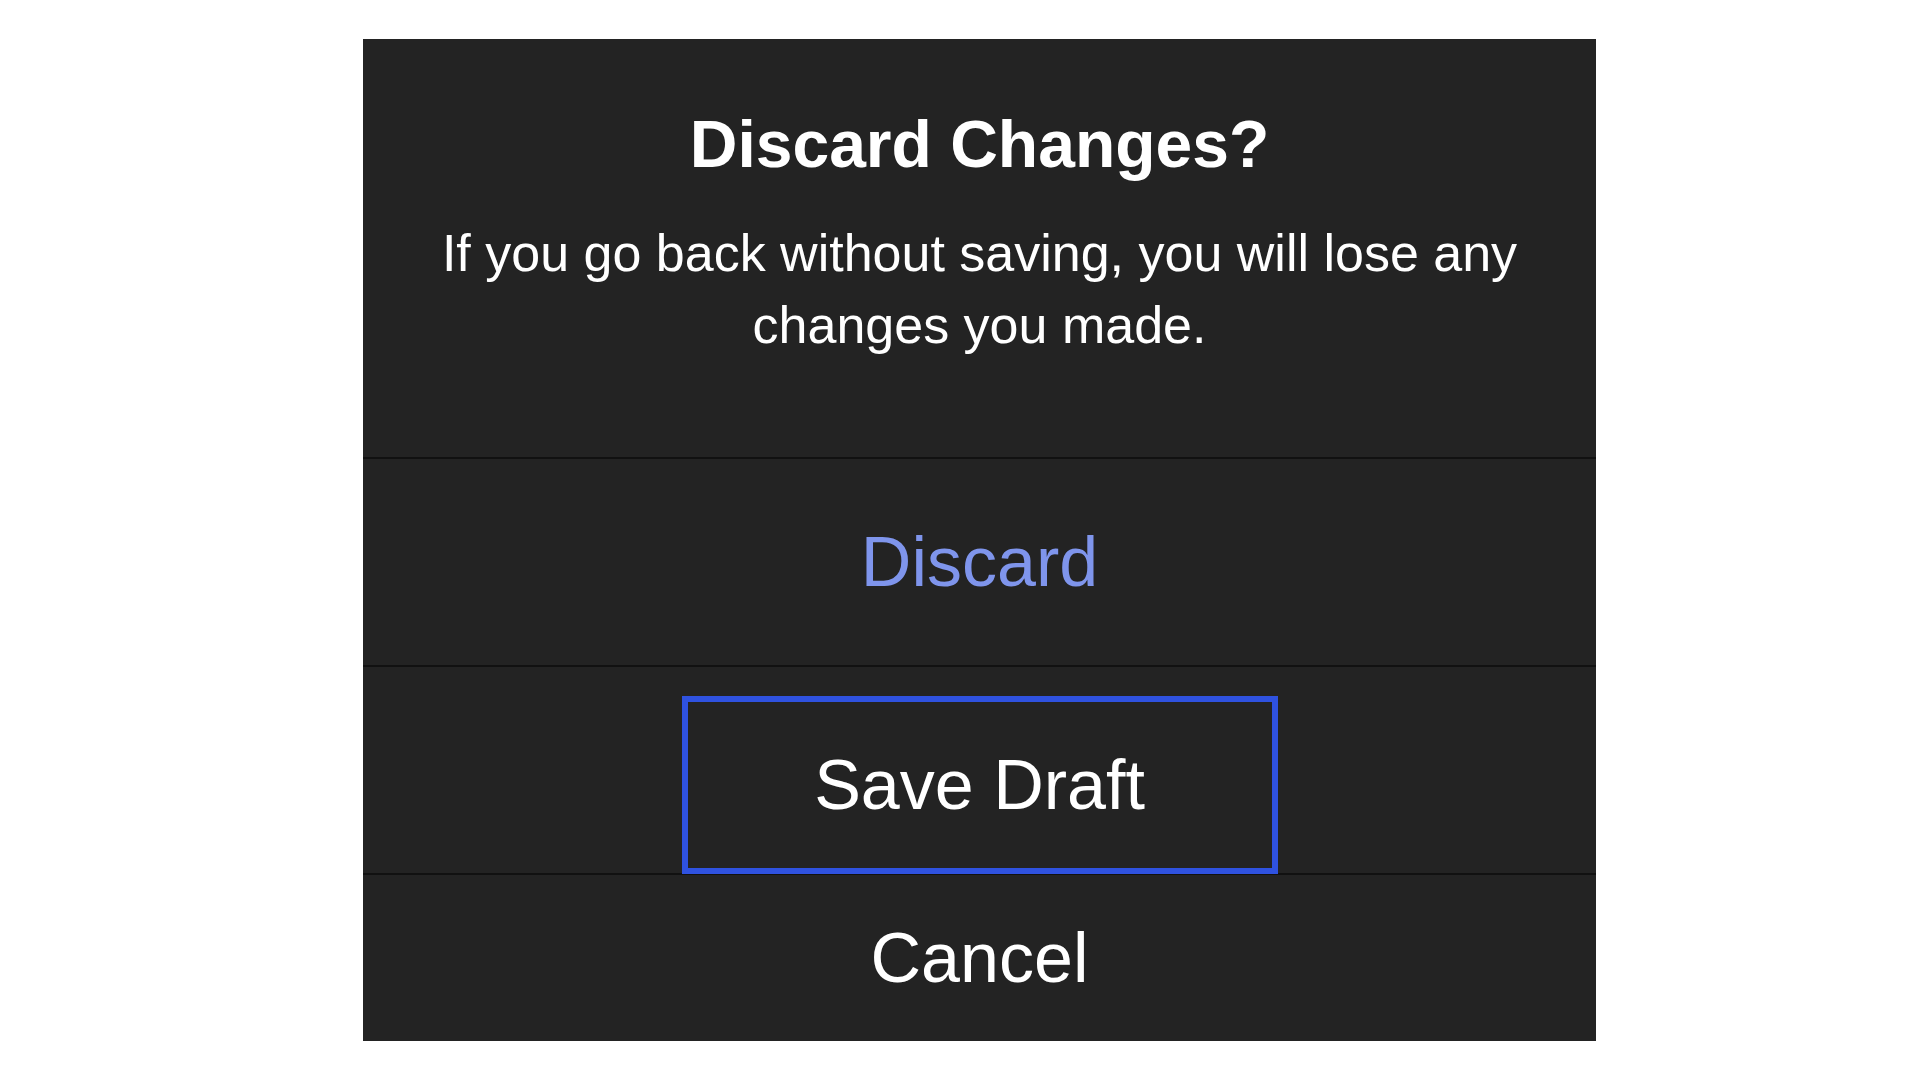  What do you see at coordinates (979, 289) in the screenshot?
I see `alert-message: If you go back without saving, you will lose any changes you made.` at bounding box center [979, 289].